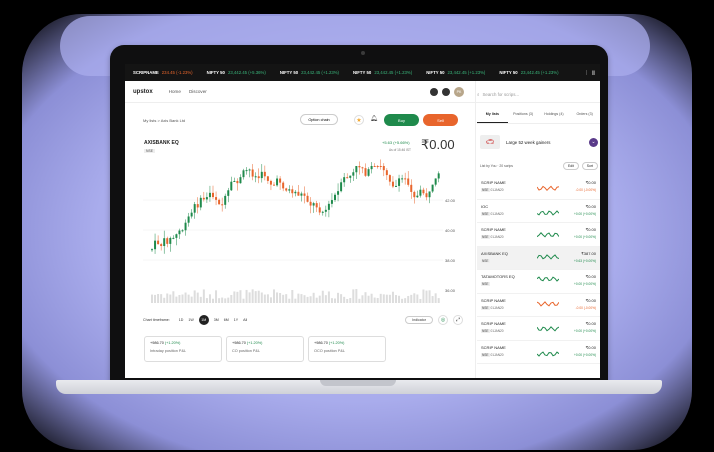 The width and height of the screenshot is (714, 452). What do you see at coordinates (149, 120) in the screenshot?
I see `breadcrumb-lists: My lists` at bounding box center [149, 120].